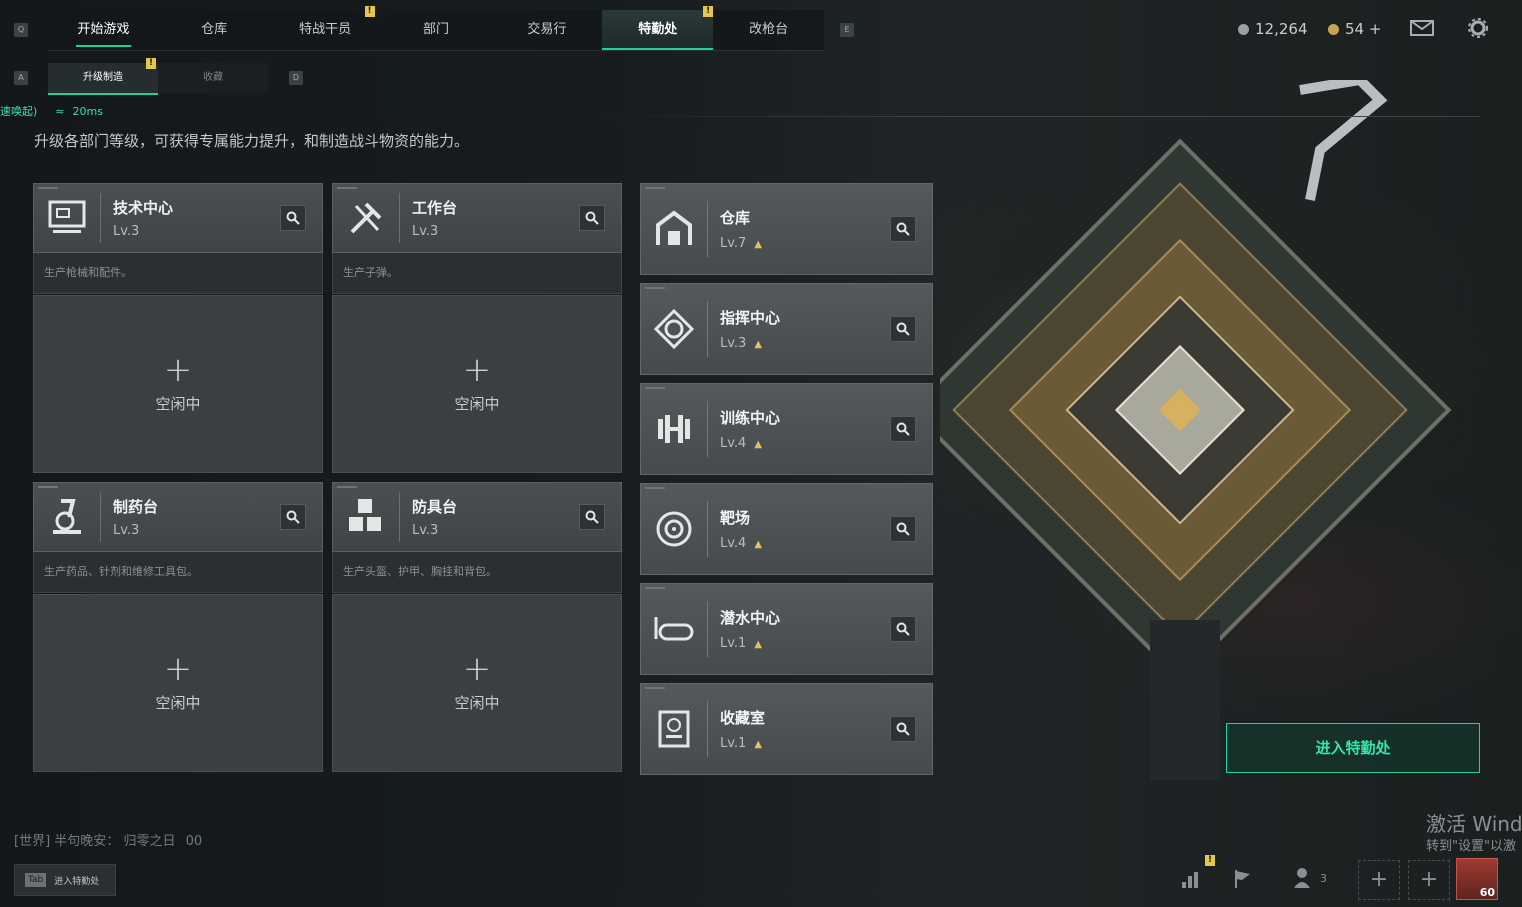 Image resolution: width=1522 pixels, height=907 pixels. I want to click on workshop-name: 防具台, so click(435, 507).